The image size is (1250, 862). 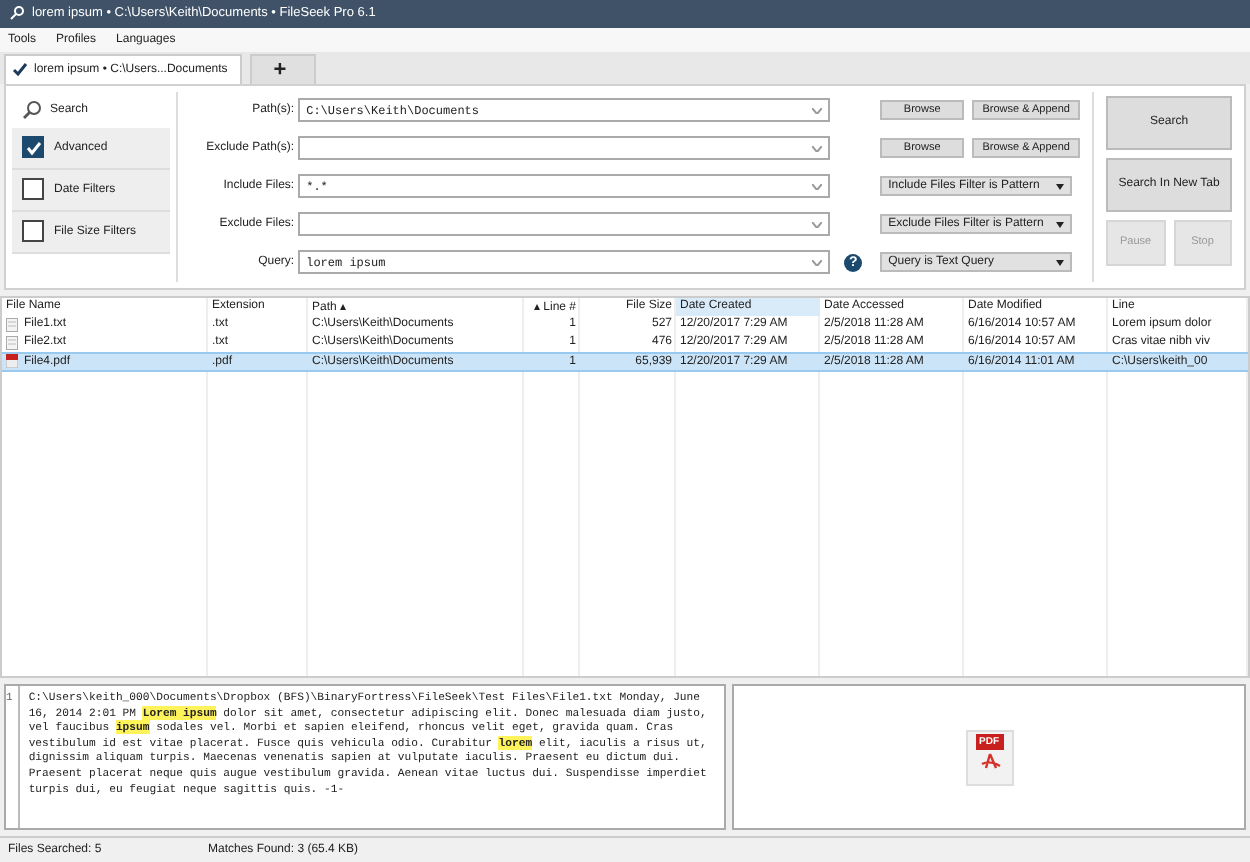 I want to click on search-icon, so click(x=32, y=109).